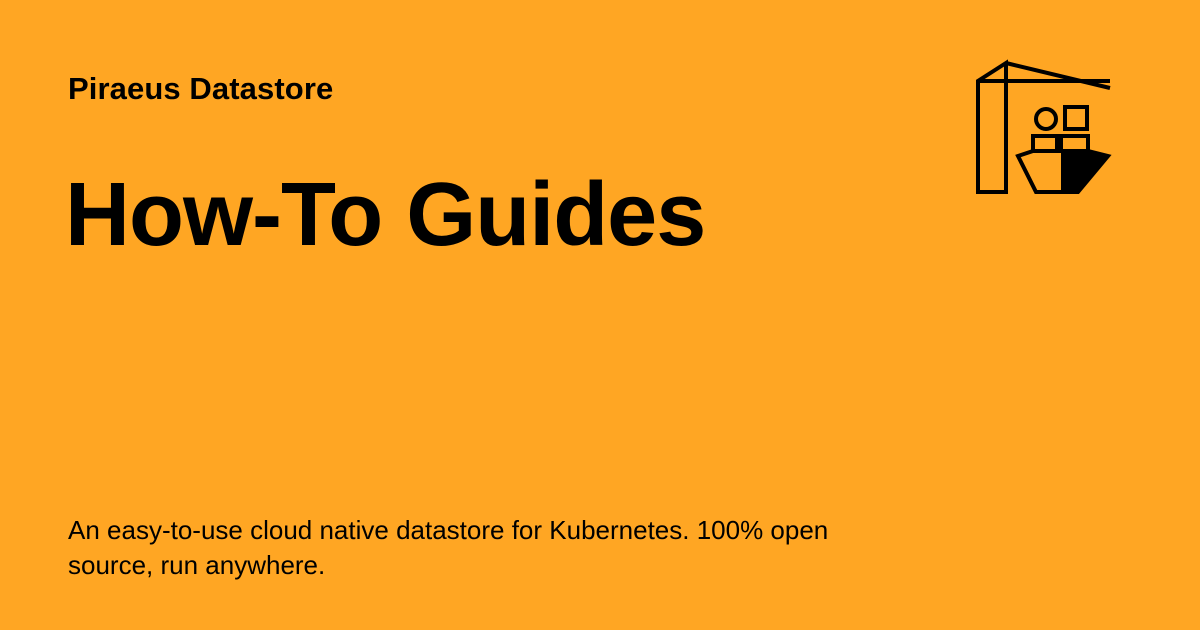 This screenshot has width=1200, height=630. I want to click on page-title: How-To Guides, so click(385, 215).